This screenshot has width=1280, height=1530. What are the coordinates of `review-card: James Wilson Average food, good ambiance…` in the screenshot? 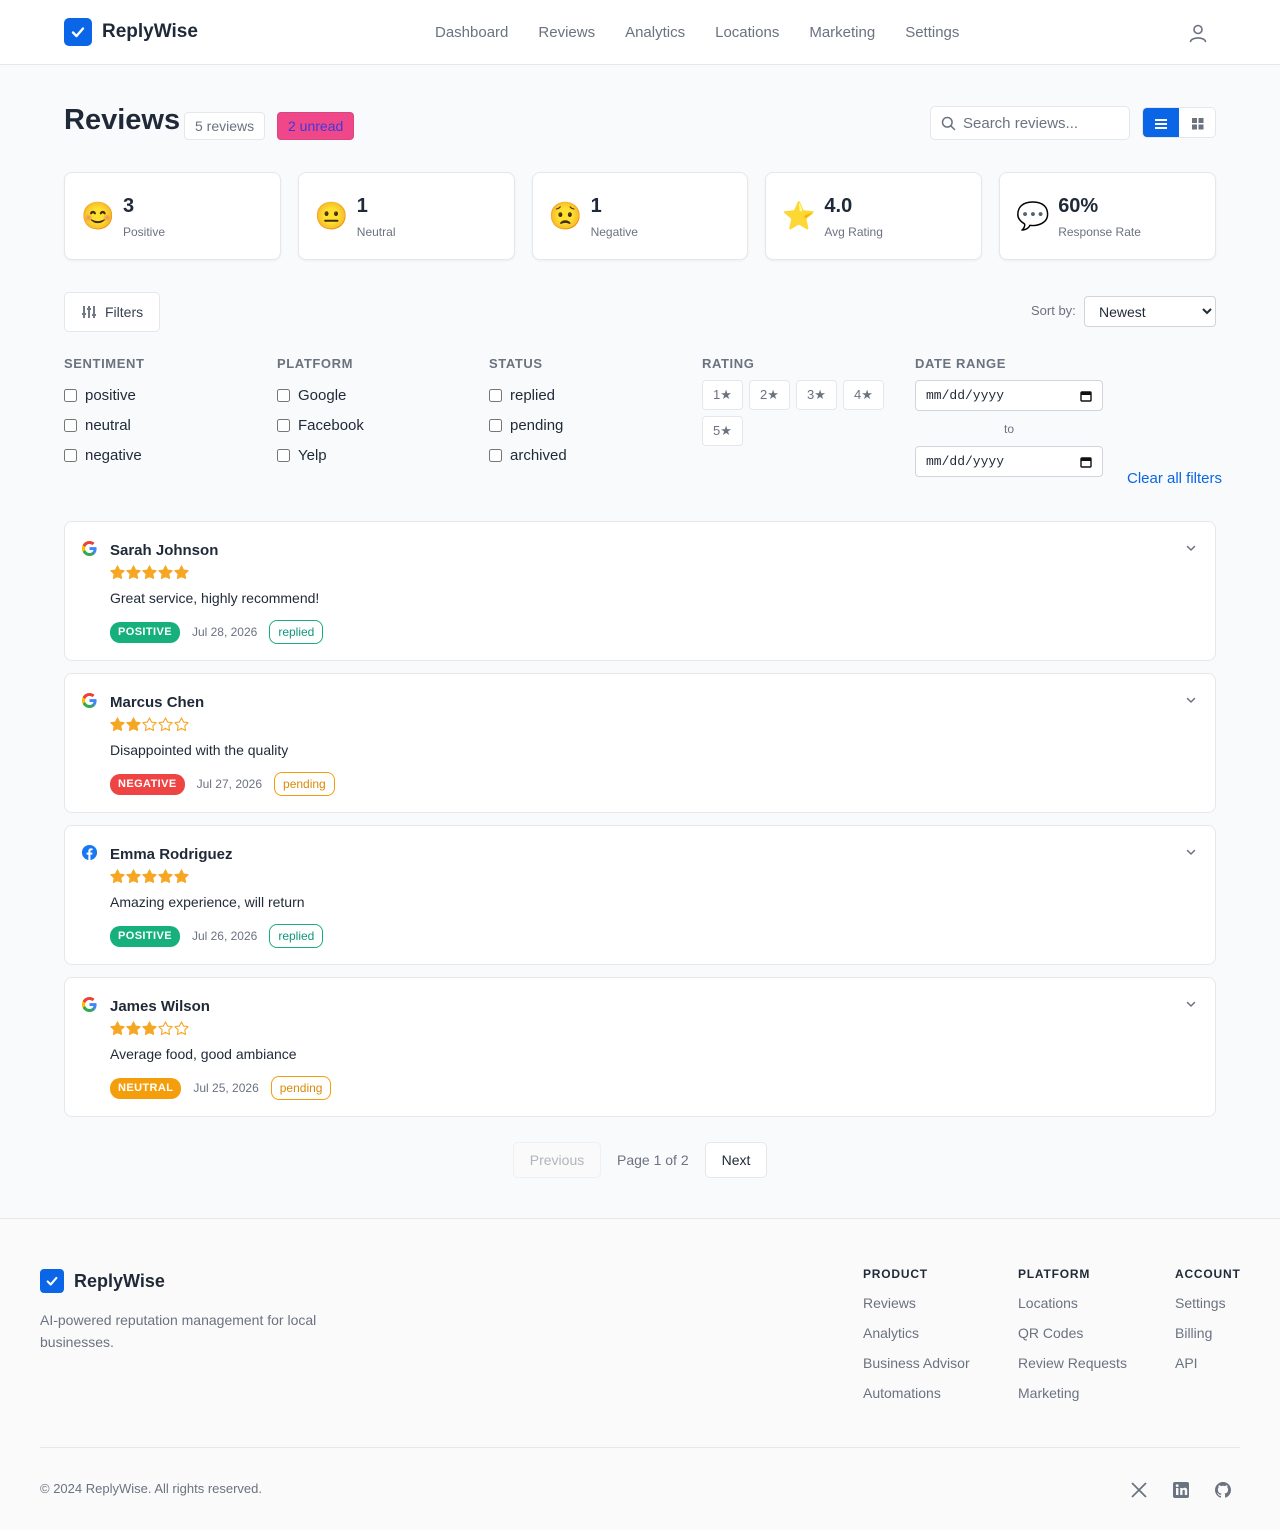 It's located at (640, 1047).